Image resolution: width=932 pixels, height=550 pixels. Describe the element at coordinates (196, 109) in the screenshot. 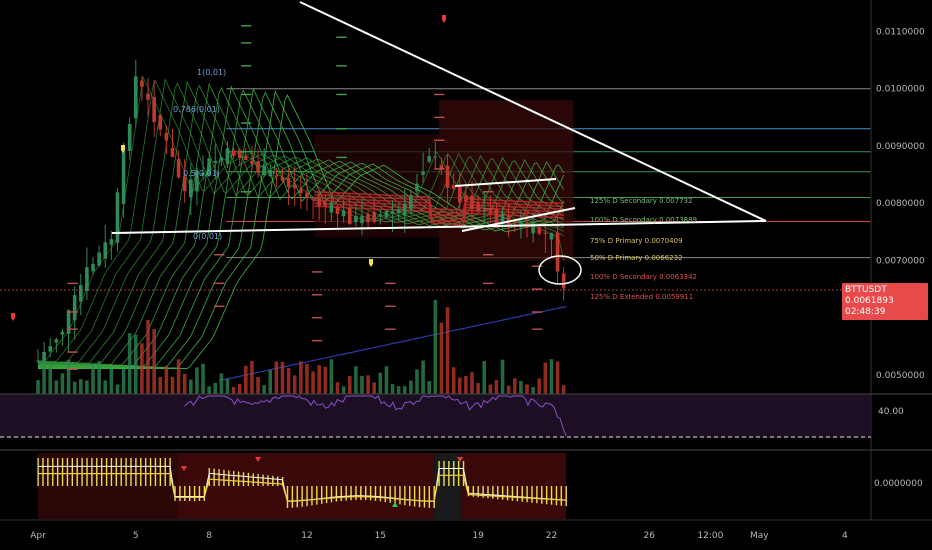

I see `fib-level-label: 0.786(0.01)` at that location.